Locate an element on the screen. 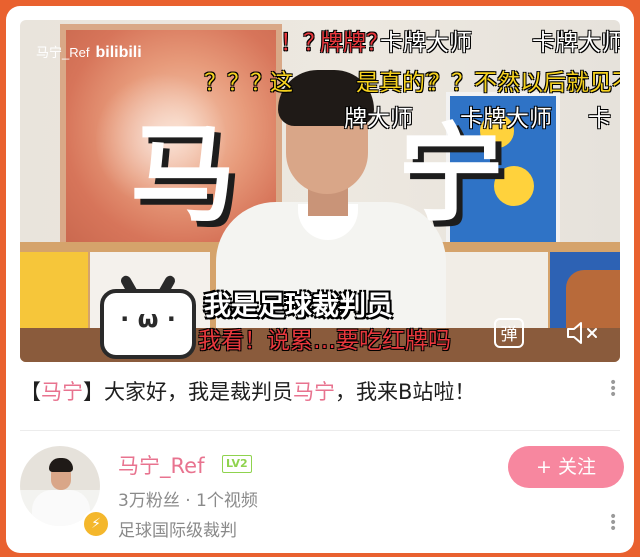  video-subtitle: 我是足球裁判员 is located at coordinates (298, 306).